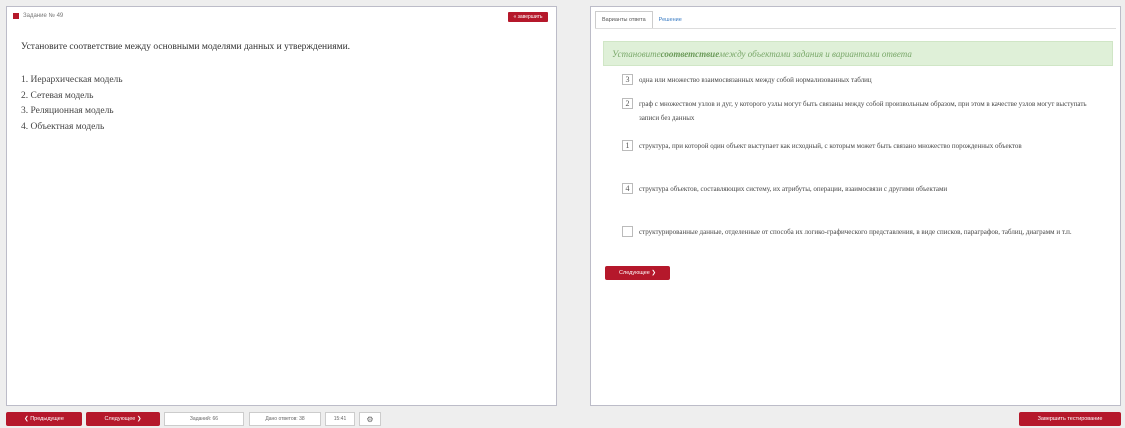 The height and width of the screenshot is (428, 1125). Describe the element at coordinates (123, 419) in the screenshot. I see `next-task-button: Следующее ❯` at that location.